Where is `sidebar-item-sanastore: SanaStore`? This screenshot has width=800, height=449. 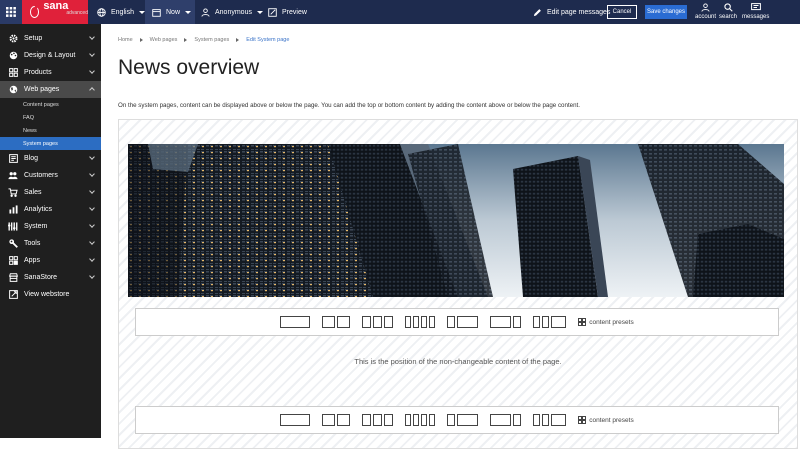
sidebar-item-sanastore: SanaStore is located at coordinates (50, 277).